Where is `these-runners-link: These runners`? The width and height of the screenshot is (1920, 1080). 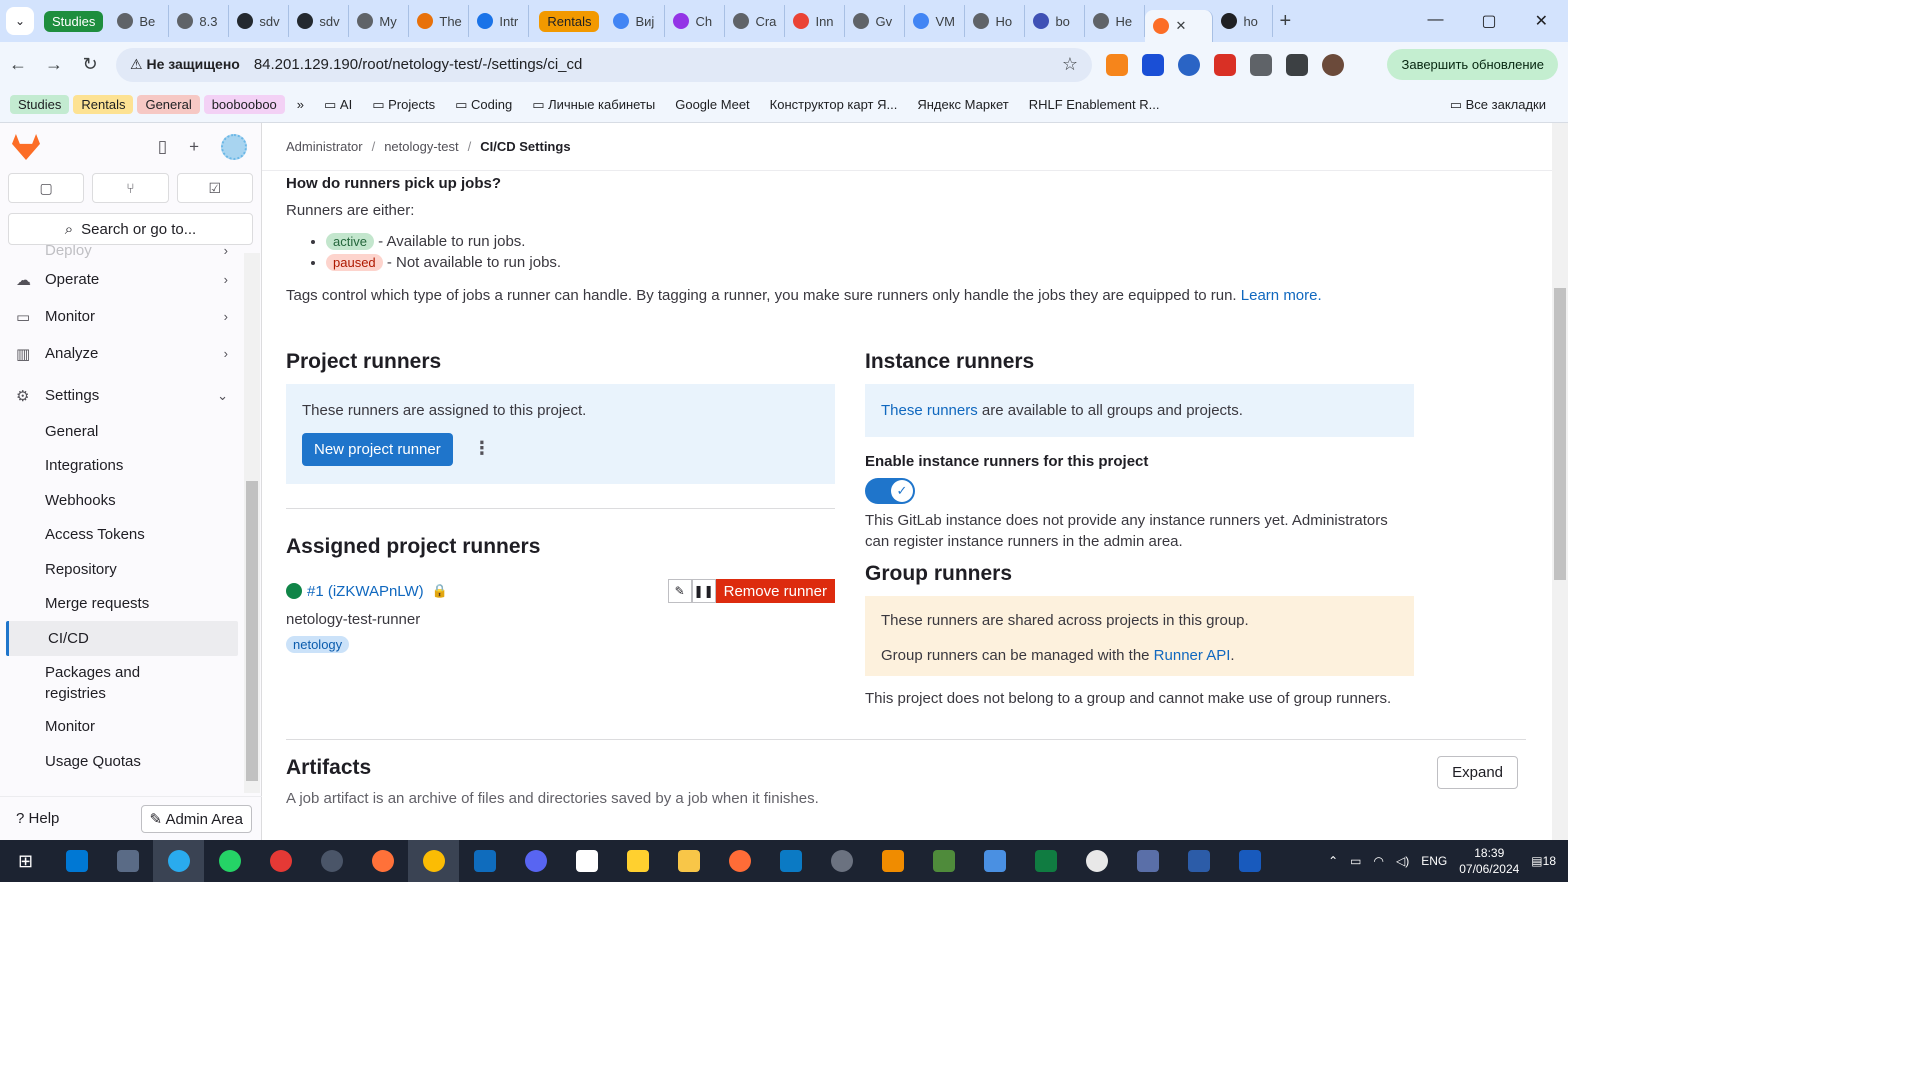 these-runners-link: These runners is located at coordinates (929, 410).